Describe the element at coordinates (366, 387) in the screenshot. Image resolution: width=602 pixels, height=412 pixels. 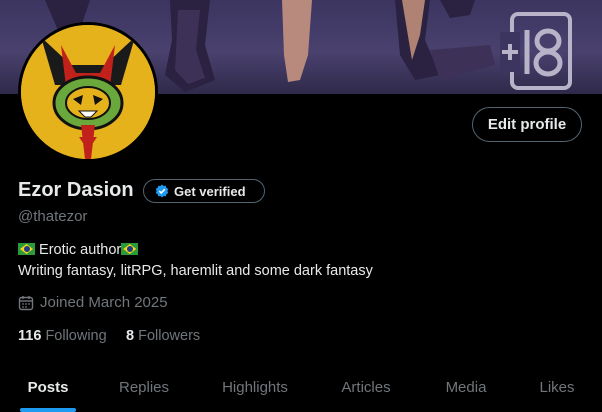
I see `tab-articles: Articles` at that location.